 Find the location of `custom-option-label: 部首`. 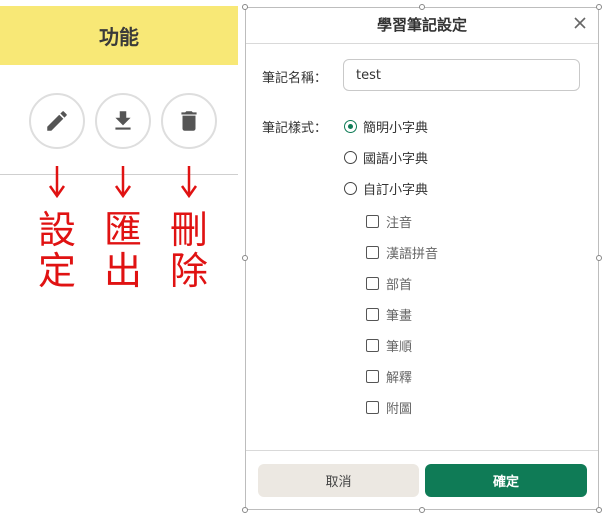

custom-option-label: 部首 is located at coordinates (399, 285).